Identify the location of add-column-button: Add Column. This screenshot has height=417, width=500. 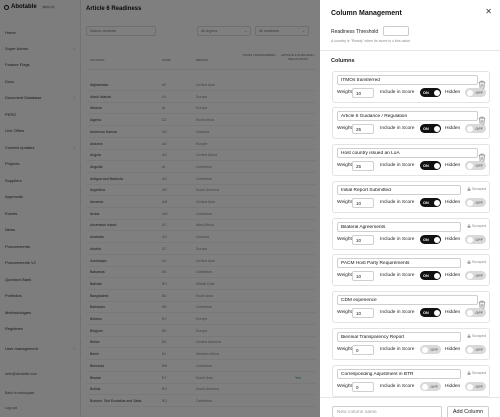
(468, 411).